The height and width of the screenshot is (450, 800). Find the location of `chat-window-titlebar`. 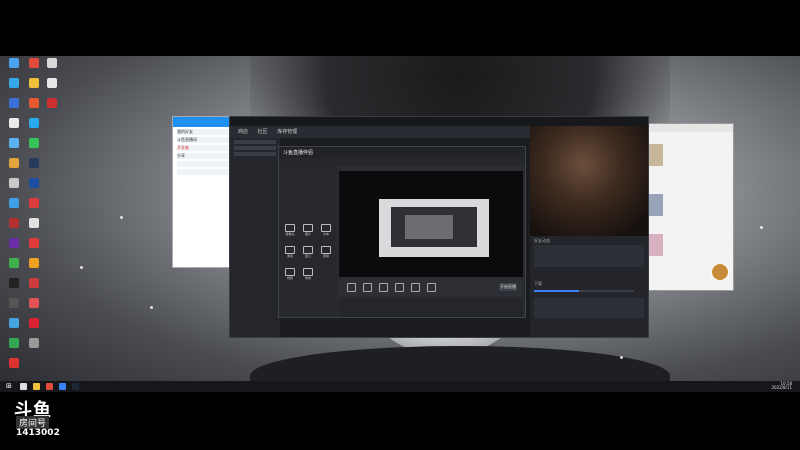

chat-window-titlebar is located at coordinates (204, 122).